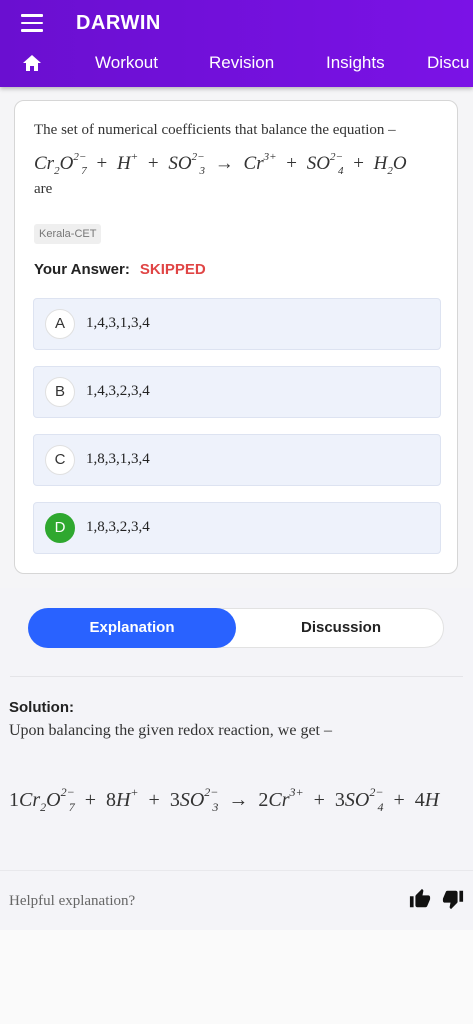  I want to click on option-letter-correct: D, so click(60, 528).